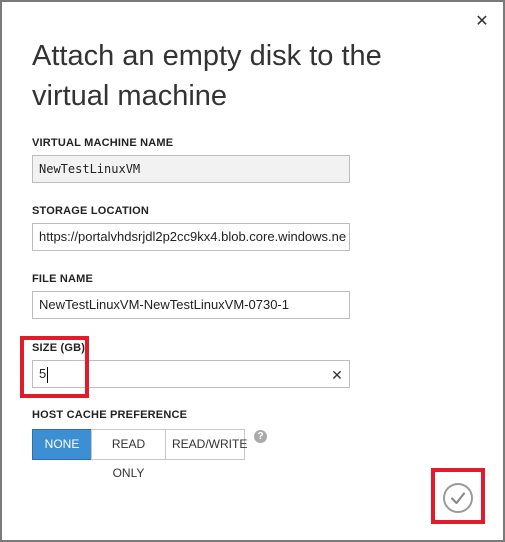  I want to click on cache-option-none: NONE, so click(62, 444).